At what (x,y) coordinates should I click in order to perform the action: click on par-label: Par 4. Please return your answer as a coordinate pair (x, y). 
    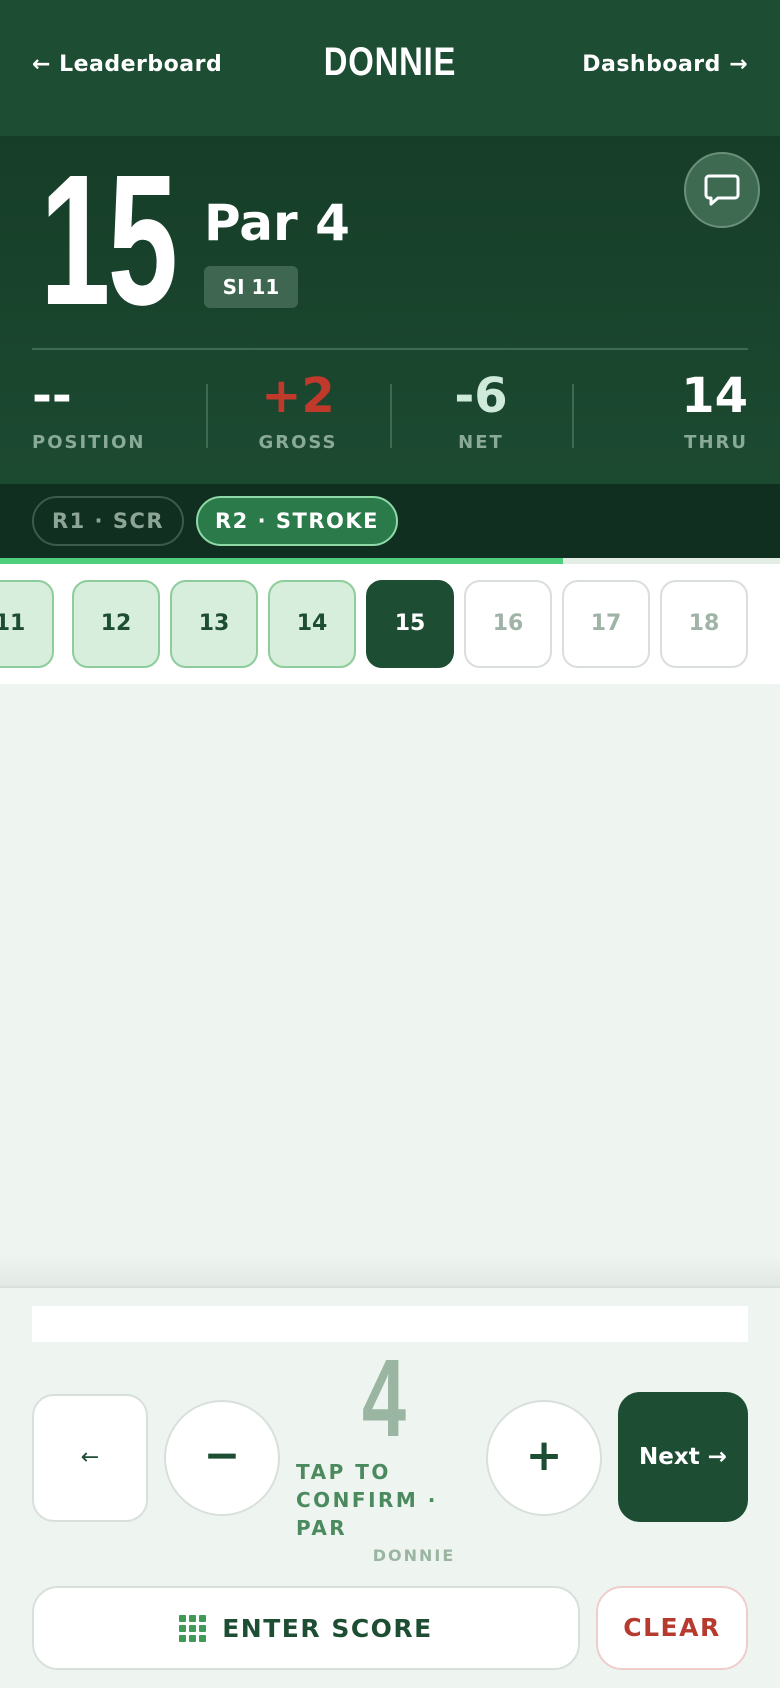
    Looking at the image, I should click on (277, 223).